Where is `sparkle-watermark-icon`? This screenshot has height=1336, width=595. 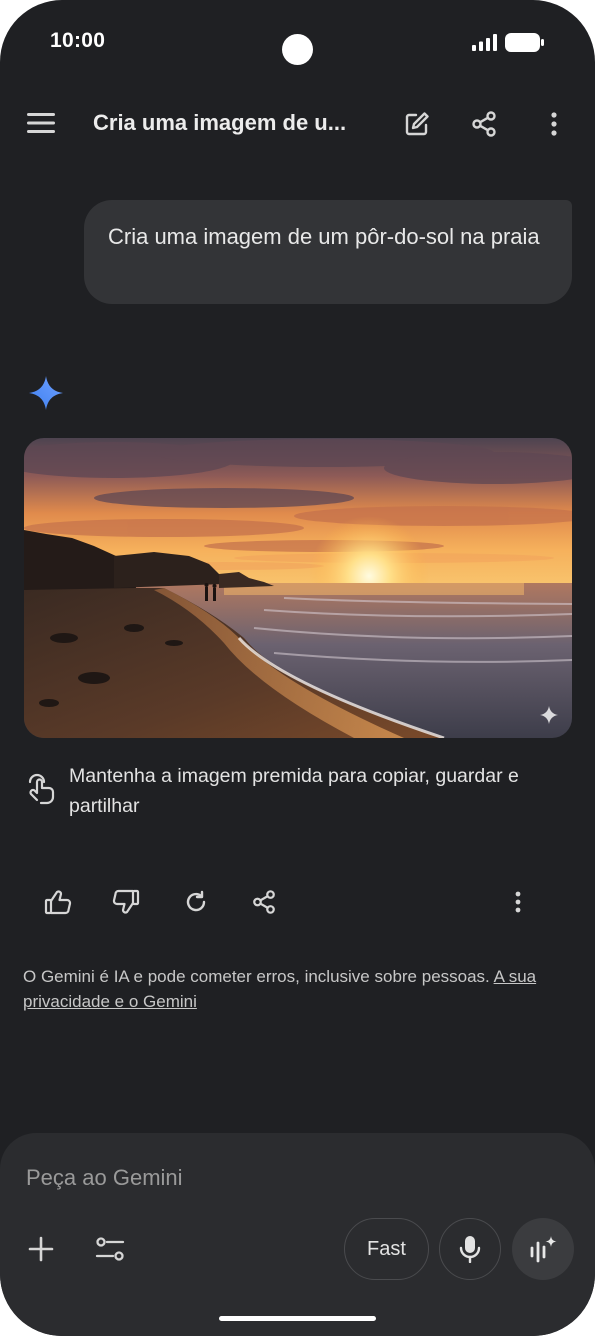
sparkle-watermark-icon is located at coordinates (549, 715).